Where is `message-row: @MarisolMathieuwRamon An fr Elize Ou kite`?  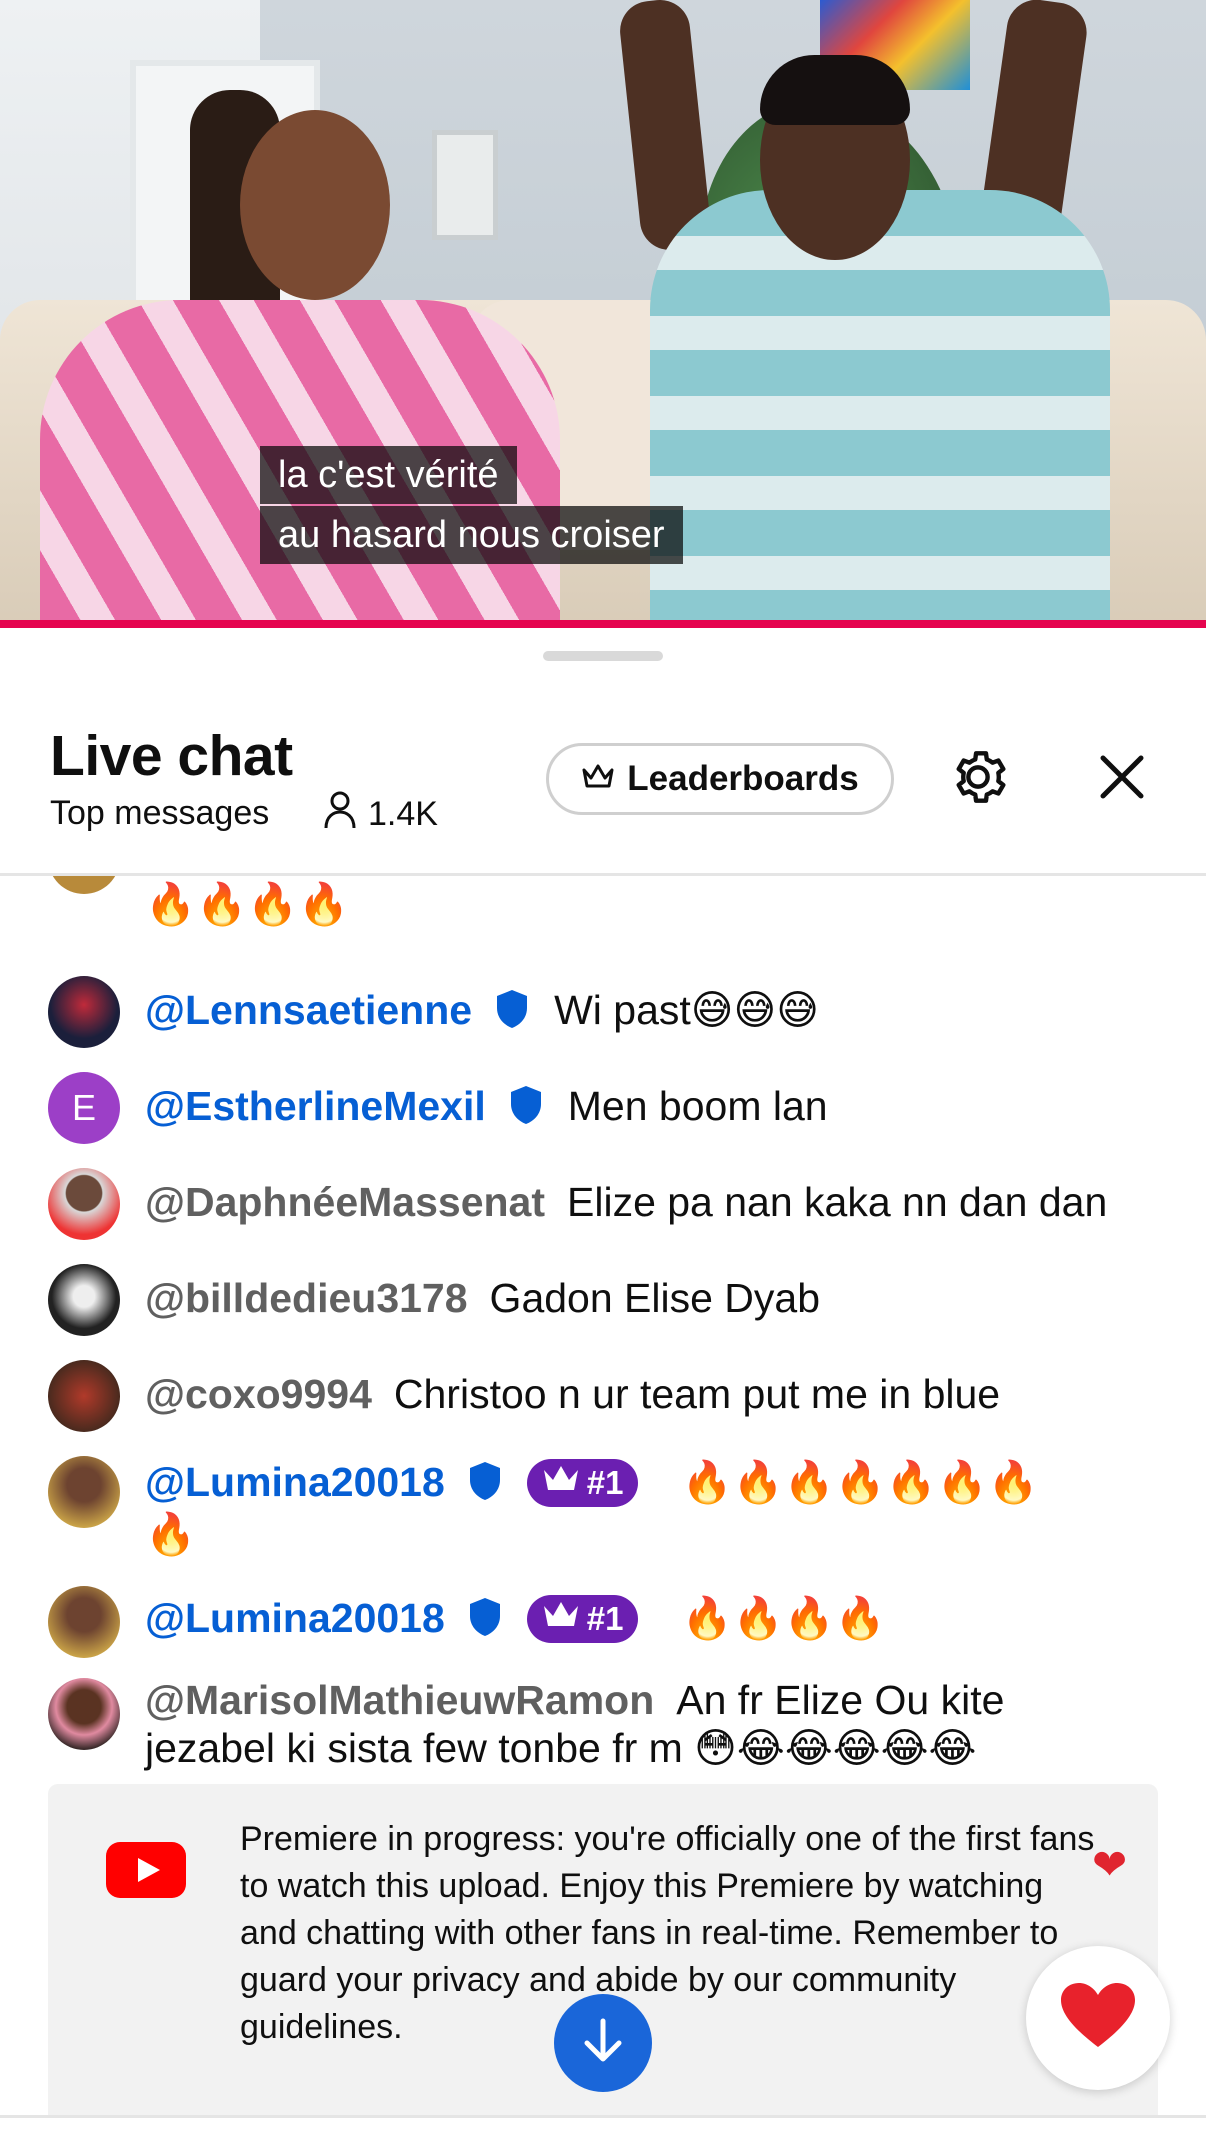 message-row: @MarisolMathieuwRamon An fr Elize Ou kite is located at coordinates (655, 1700).